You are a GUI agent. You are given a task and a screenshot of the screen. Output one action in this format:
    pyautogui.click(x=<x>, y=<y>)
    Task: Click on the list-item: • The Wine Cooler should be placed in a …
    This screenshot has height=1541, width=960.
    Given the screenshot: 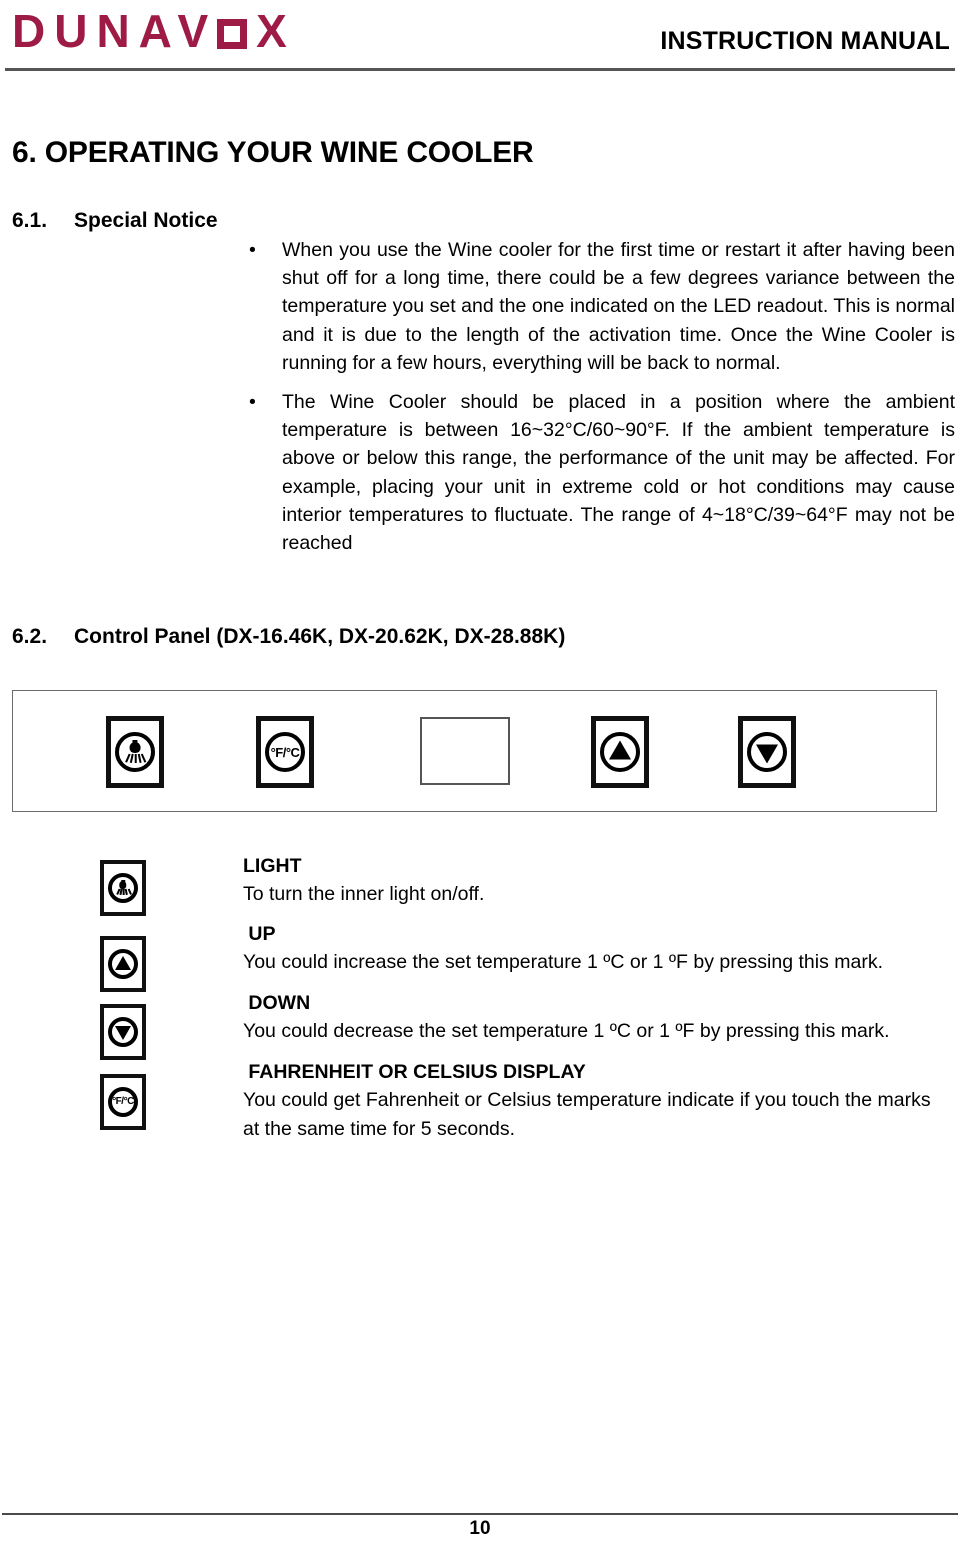 What is the action you would take?
    pyautogui.click(x=599, y=472)
    